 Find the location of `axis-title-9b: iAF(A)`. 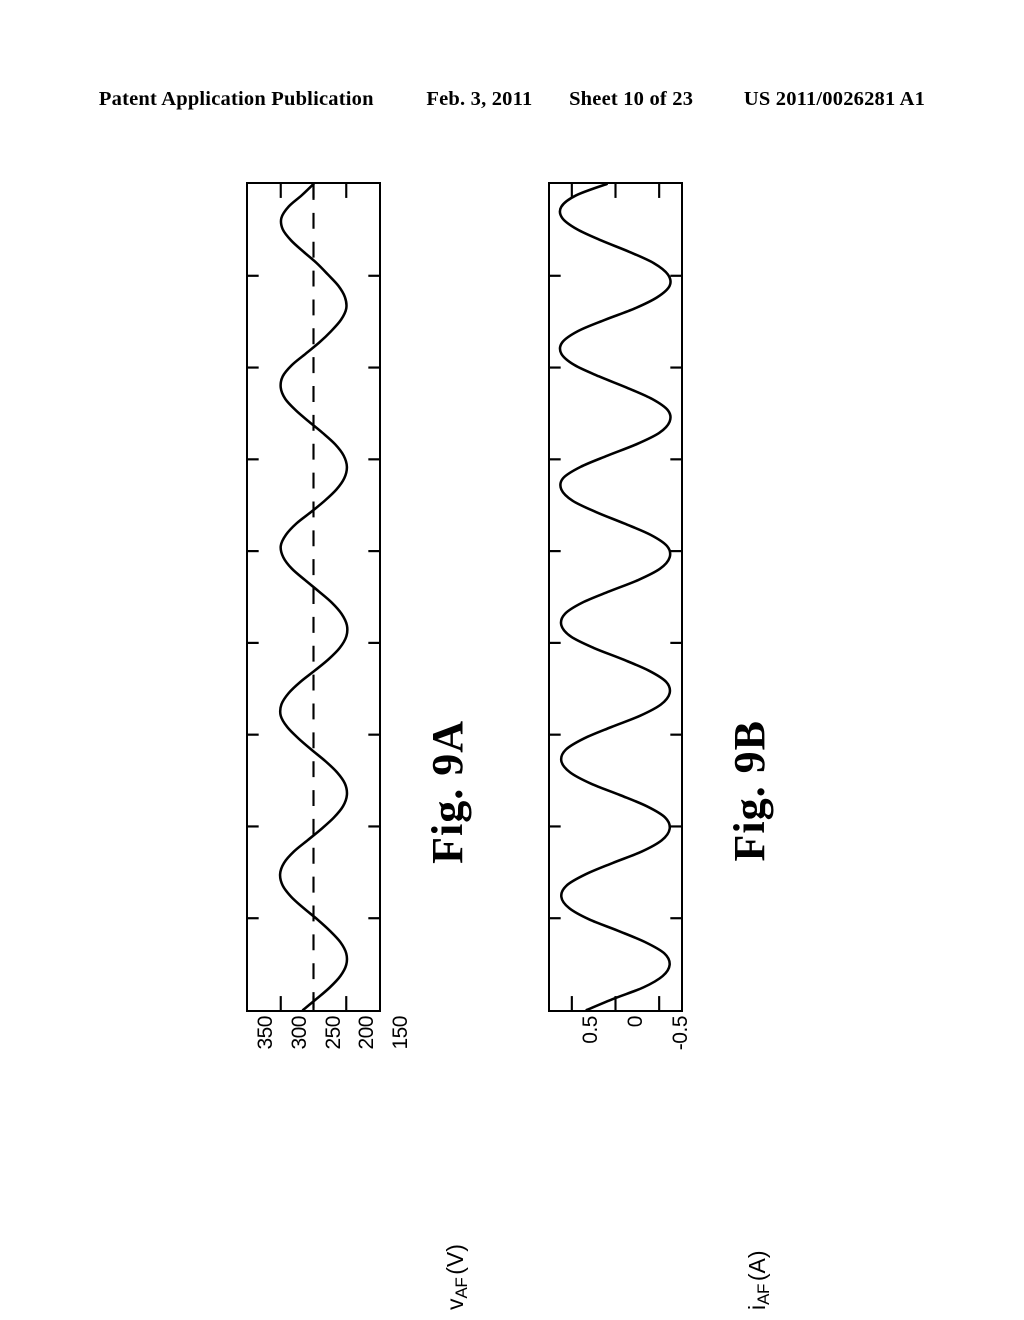

axis-title-9b: iAF(A) is located at coordinates (764, 1210).